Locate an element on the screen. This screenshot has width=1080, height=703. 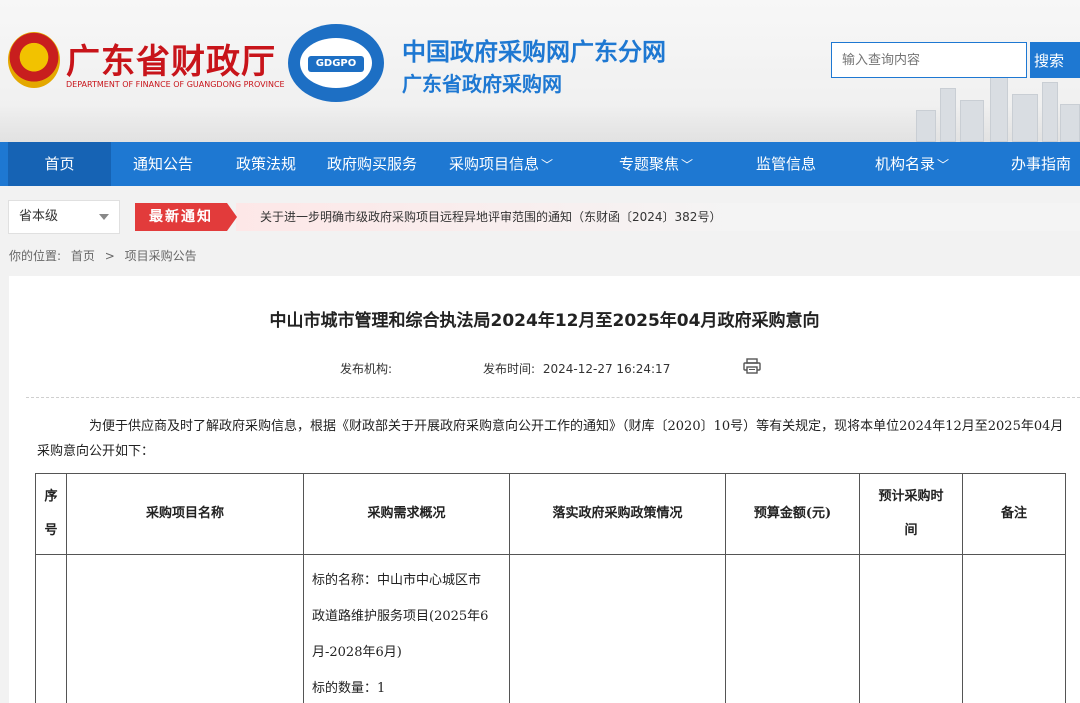
col-header-time: 预计采购时间 is located at coordinates (911, 514).